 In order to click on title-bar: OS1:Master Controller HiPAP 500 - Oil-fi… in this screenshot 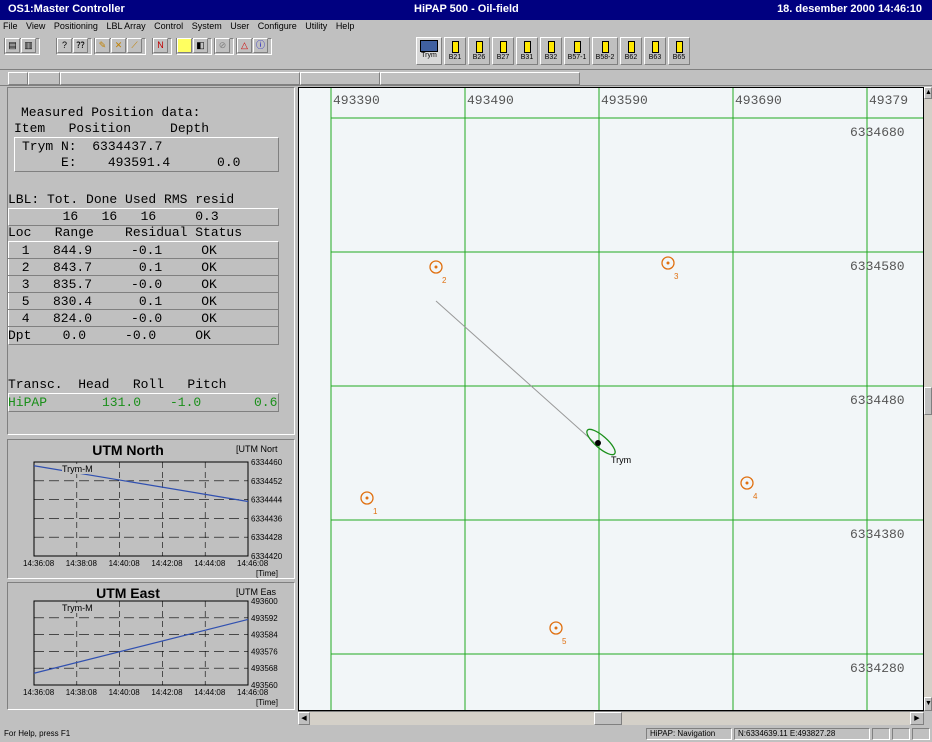, I will do `click(466, 10)`.